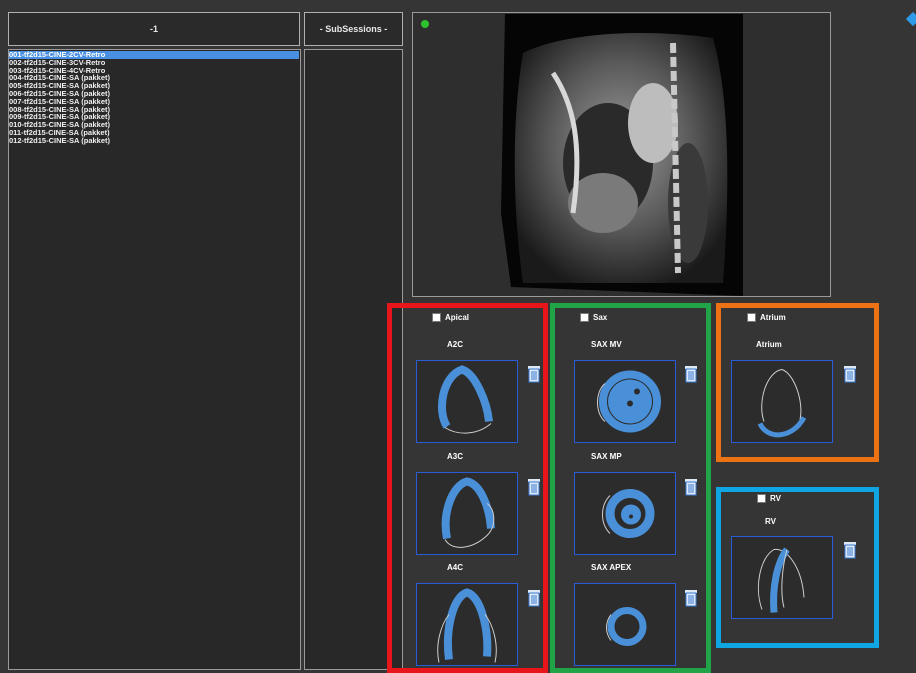 This screenshot has height=673, width=916. What do you see at coordinates (154, 140) in the screenshot?
I see `series-item: 012-tf2d15-CINE-SA (pakket)` at bounding box center [154, 140].